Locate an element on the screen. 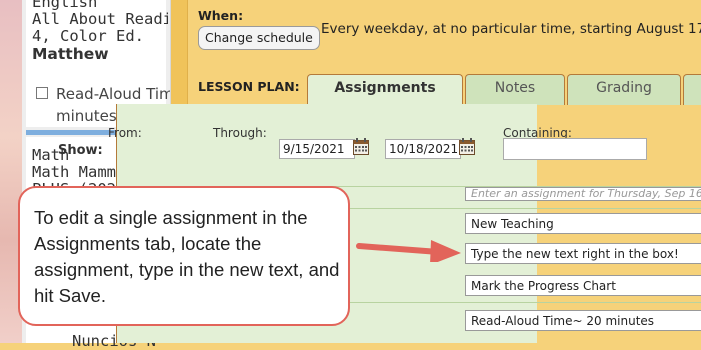 The height and width of the screenshot is (350, 701). read-aloud-label: Read-Aloud Time is located at coordinates (113, 94).